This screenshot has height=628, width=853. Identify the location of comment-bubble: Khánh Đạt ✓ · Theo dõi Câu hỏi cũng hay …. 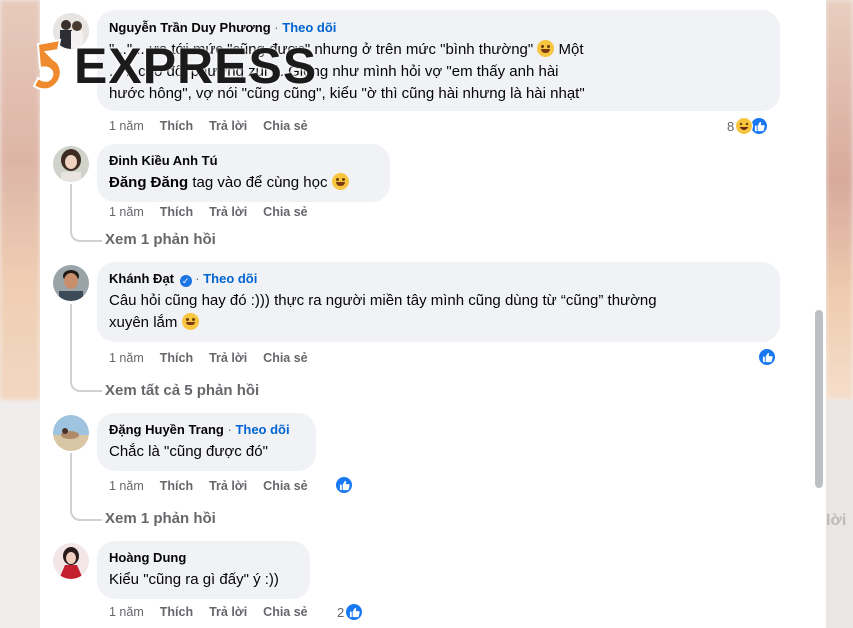
(438, 302).